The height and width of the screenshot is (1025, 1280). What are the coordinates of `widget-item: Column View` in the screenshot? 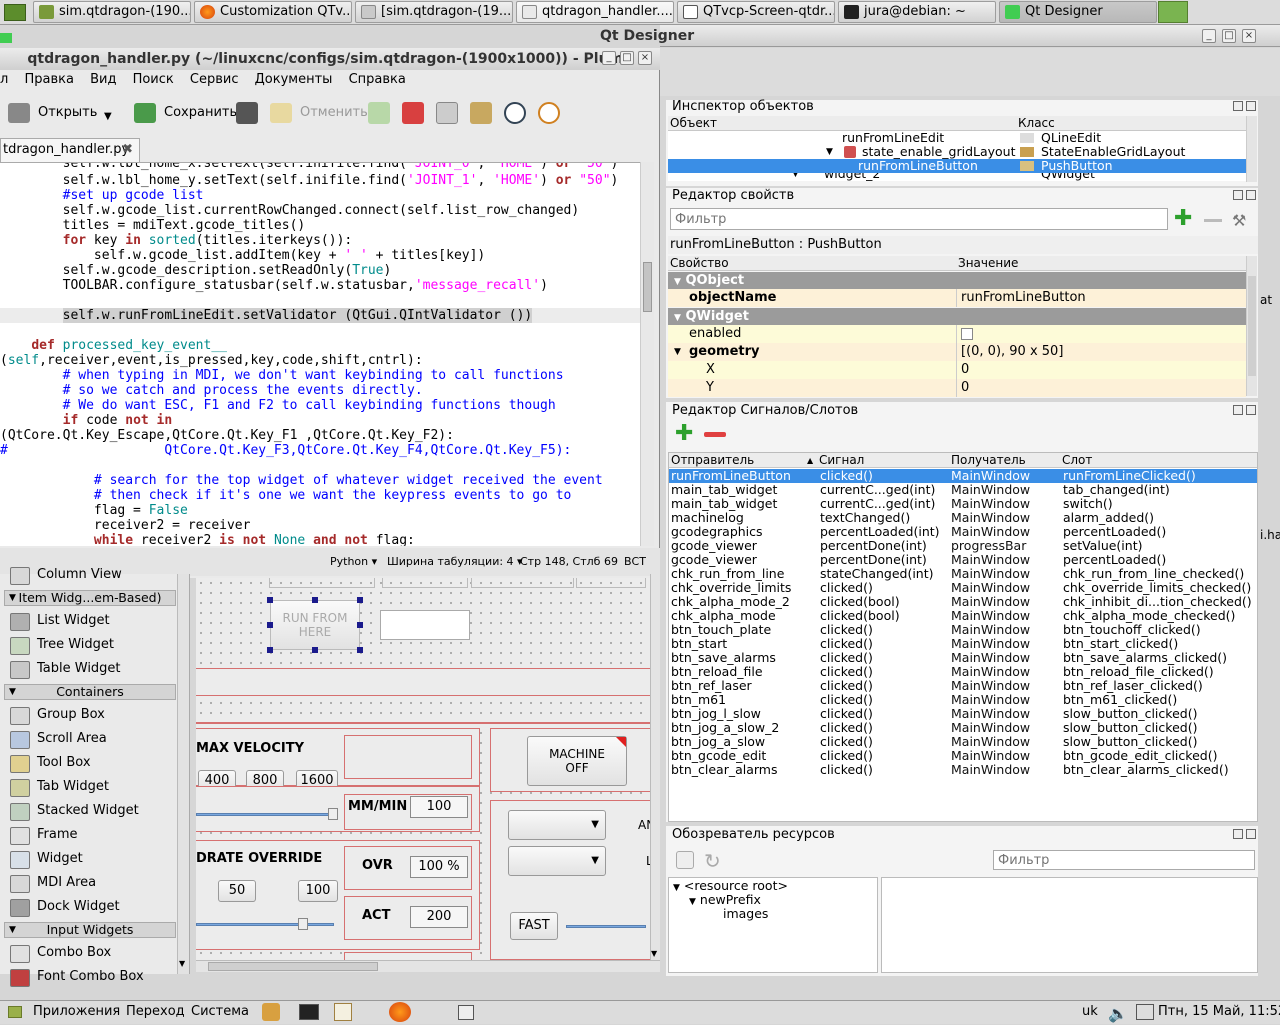 It's located at (66, 576).